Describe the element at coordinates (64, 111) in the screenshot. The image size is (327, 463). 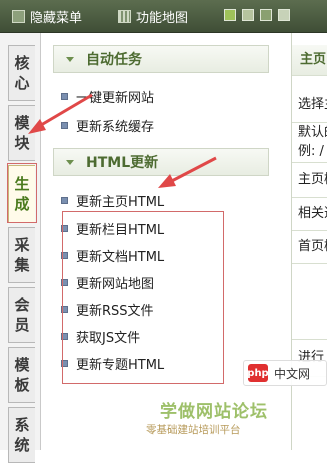
I see `arrow-to-generate-tab` at that location.